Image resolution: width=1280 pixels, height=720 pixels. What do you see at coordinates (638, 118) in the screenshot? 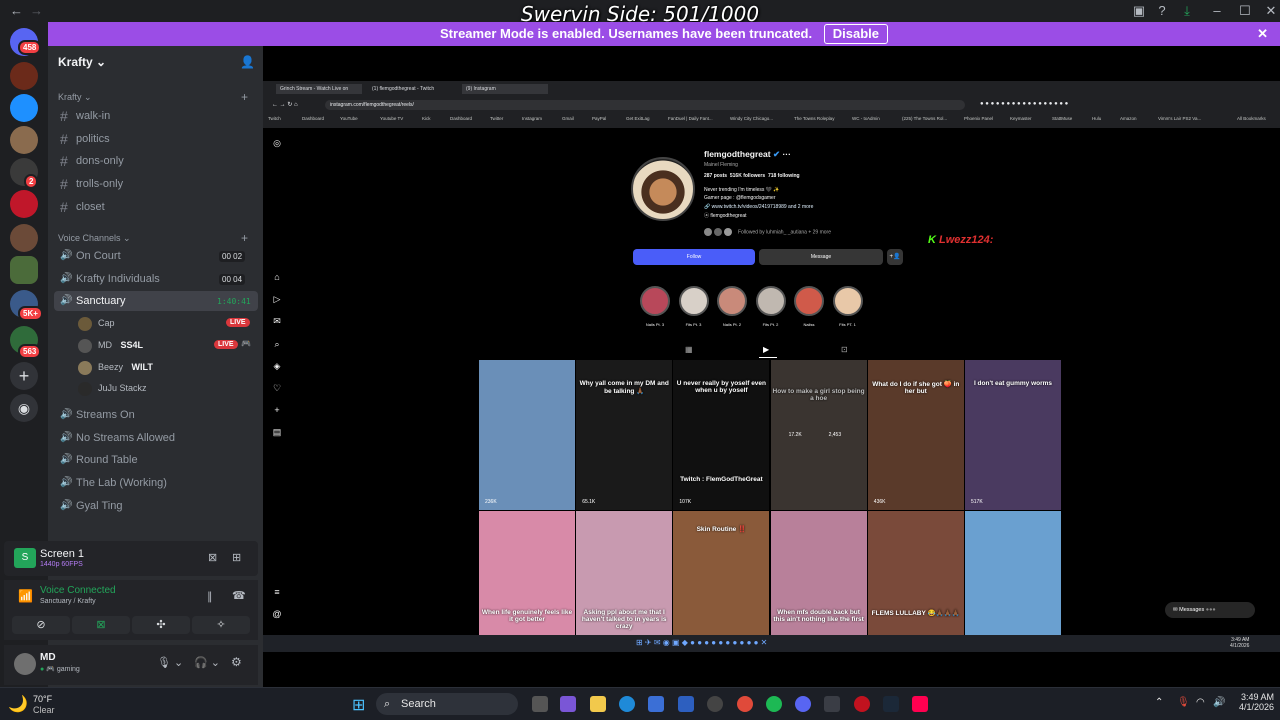
I see `bookmark-item: Get ExitLag` at bounding box center [638, 118].